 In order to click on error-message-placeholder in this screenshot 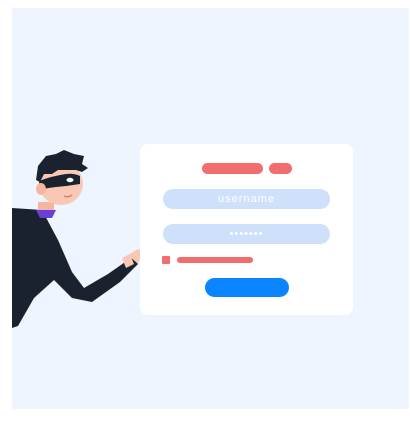, I will do `click(215, 260)`.